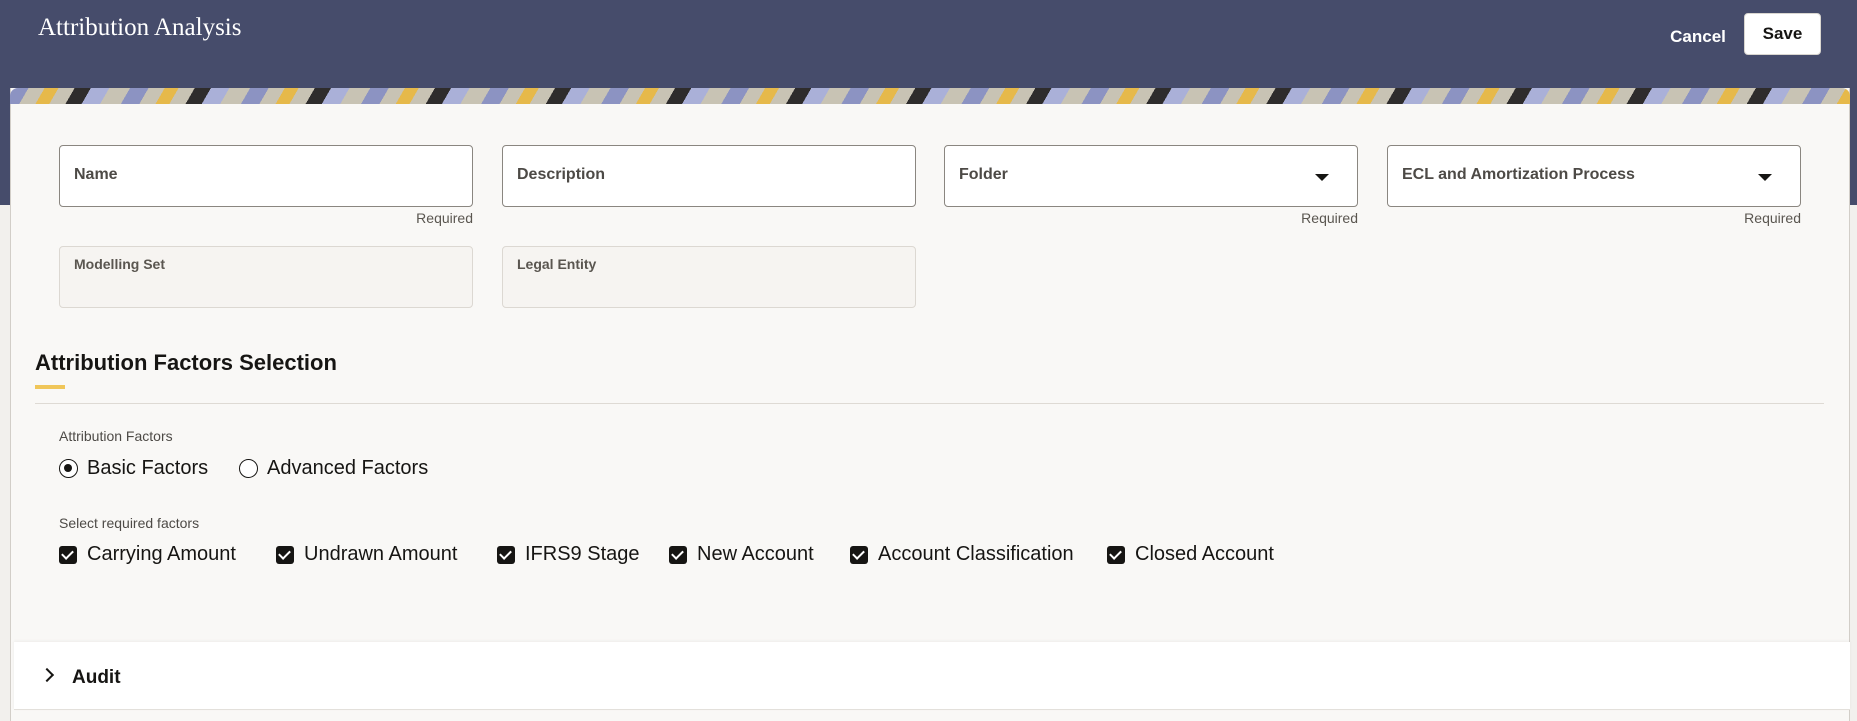 The image size is (1857, 721). Describe the element at coordinates (248, 468) in the screenshot. I see `radio-unselected-icon` at that location.